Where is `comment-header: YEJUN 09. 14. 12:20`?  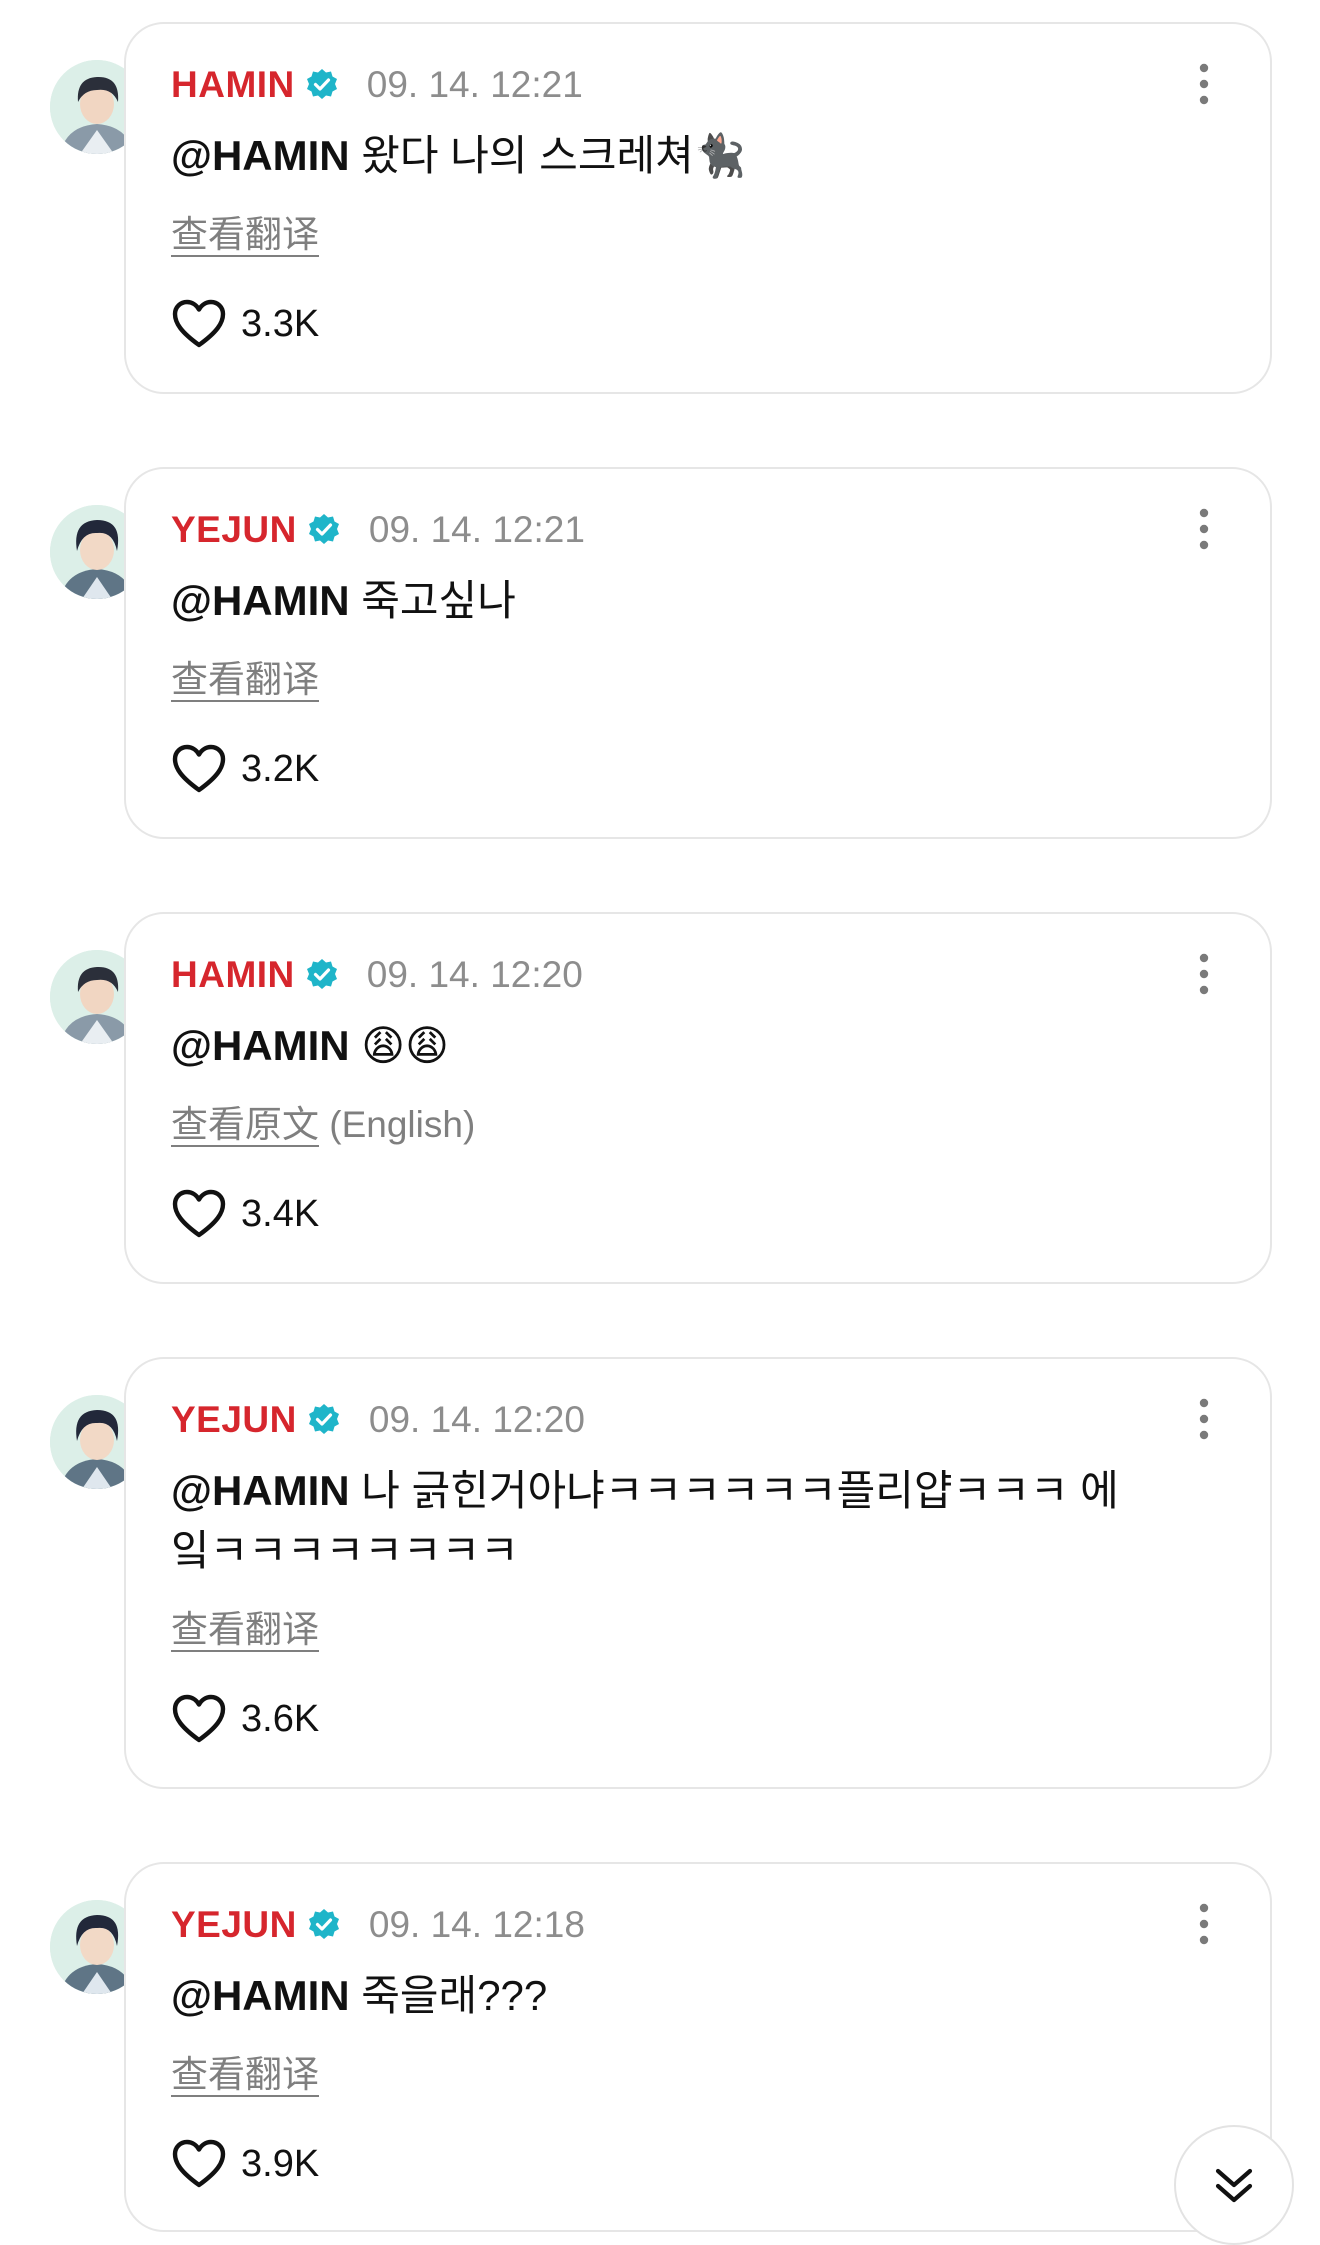 comment-header: YEJUN 09. 14. 12:20 is located at coordinates (378, 1420).